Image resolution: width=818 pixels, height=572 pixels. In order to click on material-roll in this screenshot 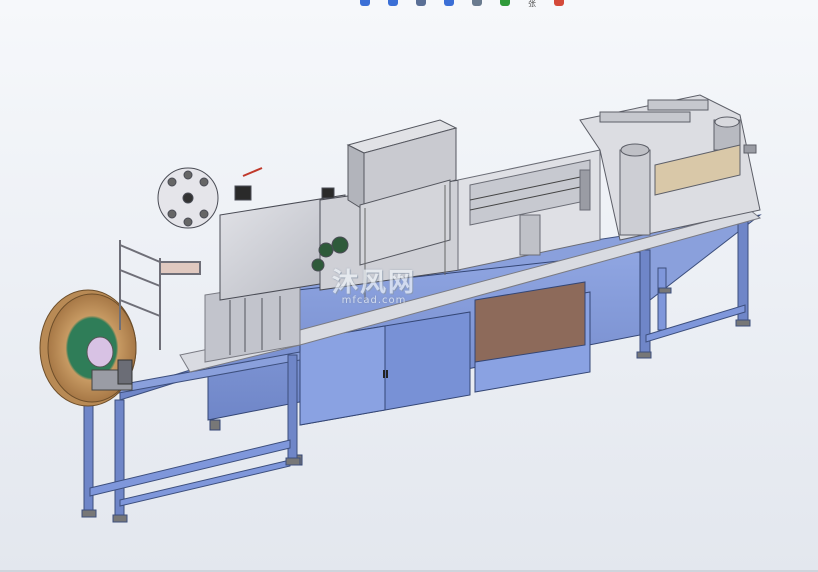, I will do `click(88, 348)`.